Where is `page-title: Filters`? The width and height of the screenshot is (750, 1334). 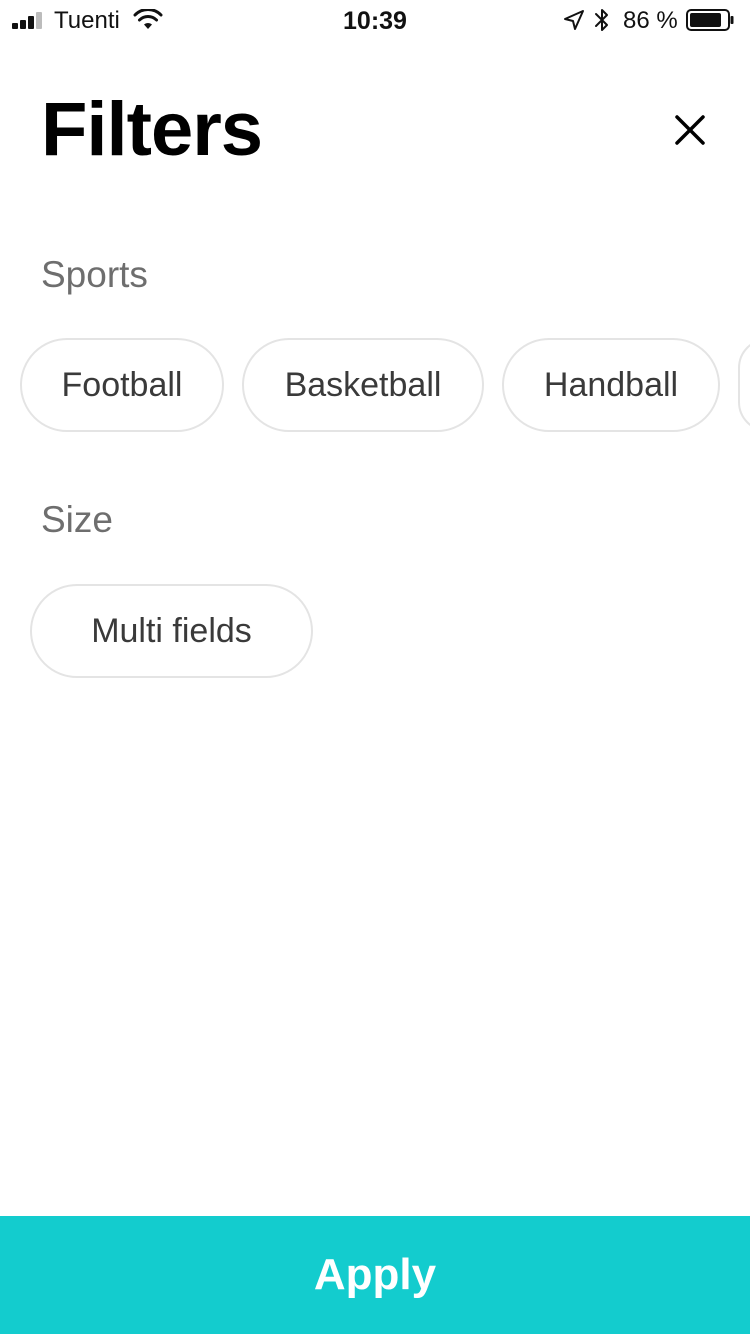 page-title: Filters is located at coordinates (152, 129).